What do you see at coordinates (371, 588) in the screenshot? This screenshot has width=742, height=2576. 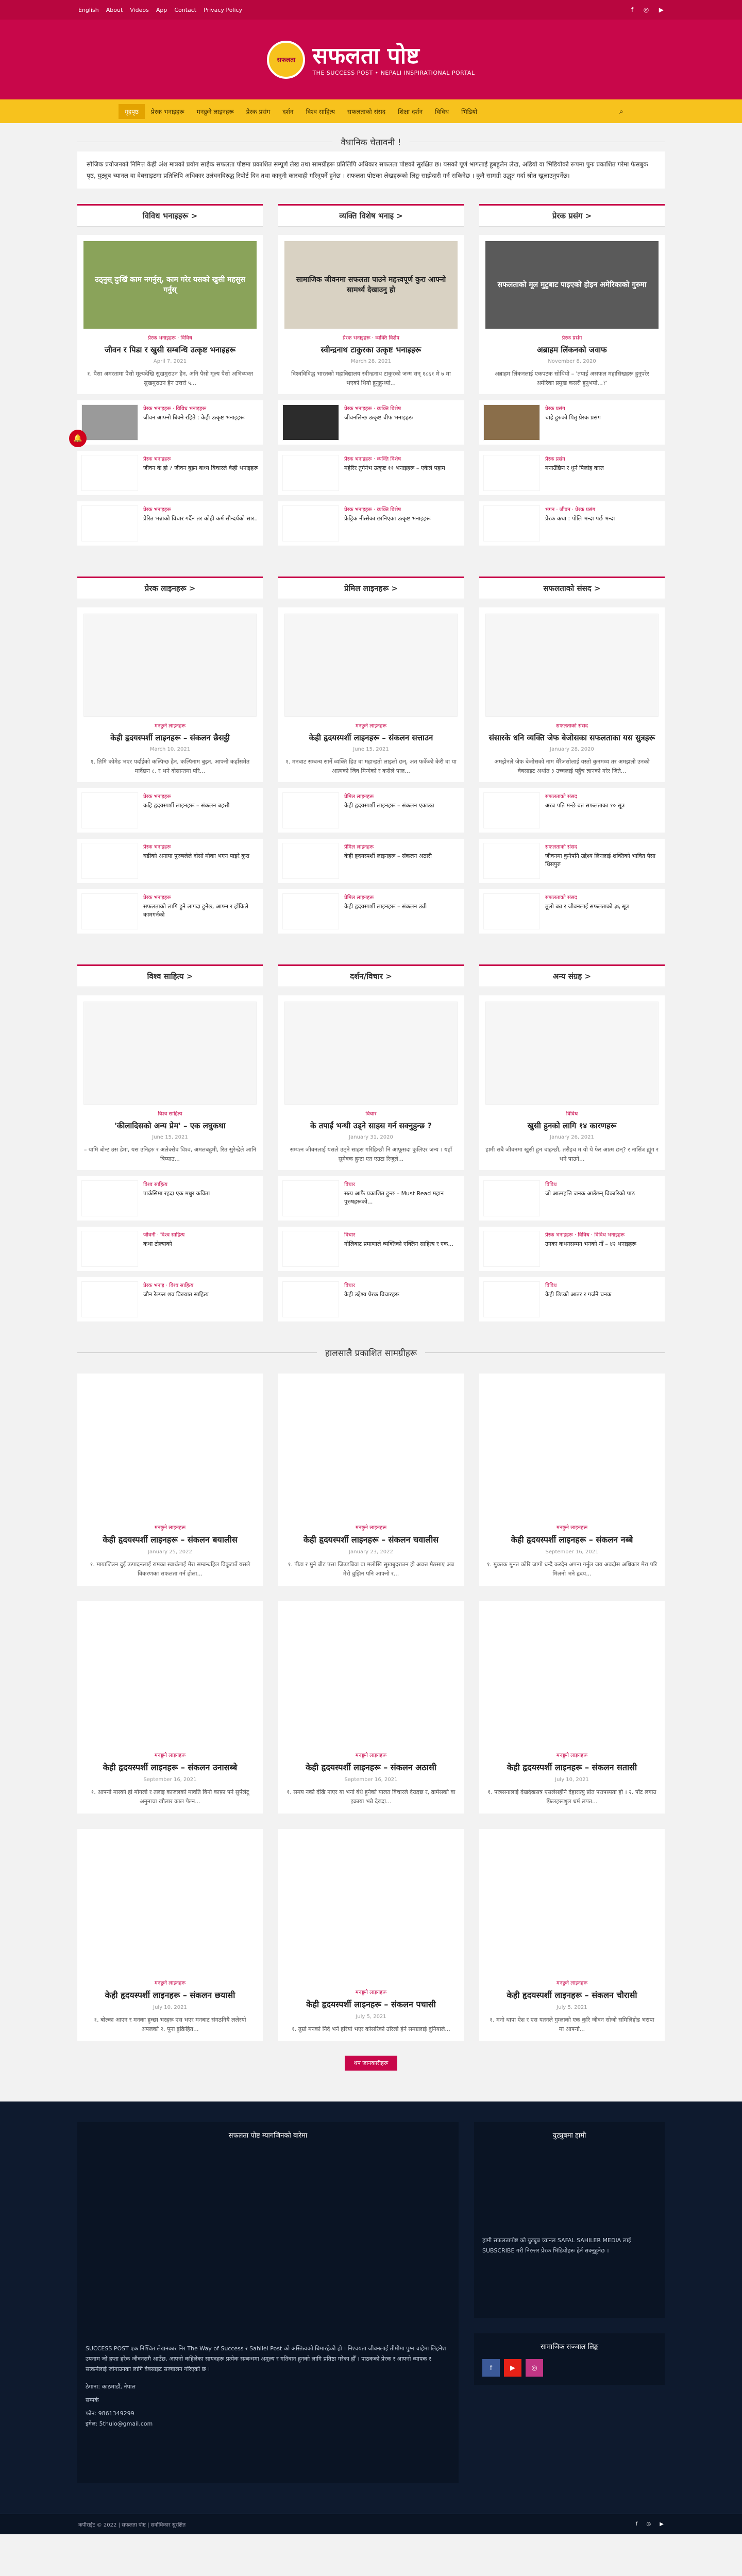 I see `column-title: प्रेमिल लाइनहरू >` at bounding box center [371, 588].